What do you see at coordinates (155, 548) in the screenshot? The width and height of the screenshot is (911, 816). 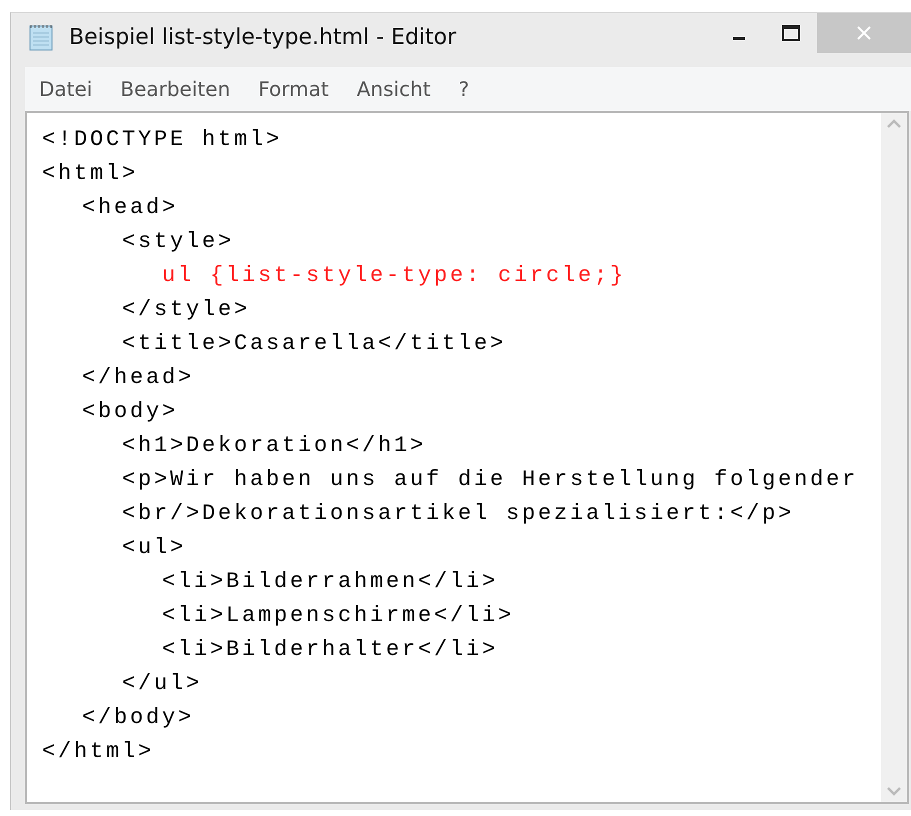 I see `code-line: <ul>` at bounding box center [155, 548].